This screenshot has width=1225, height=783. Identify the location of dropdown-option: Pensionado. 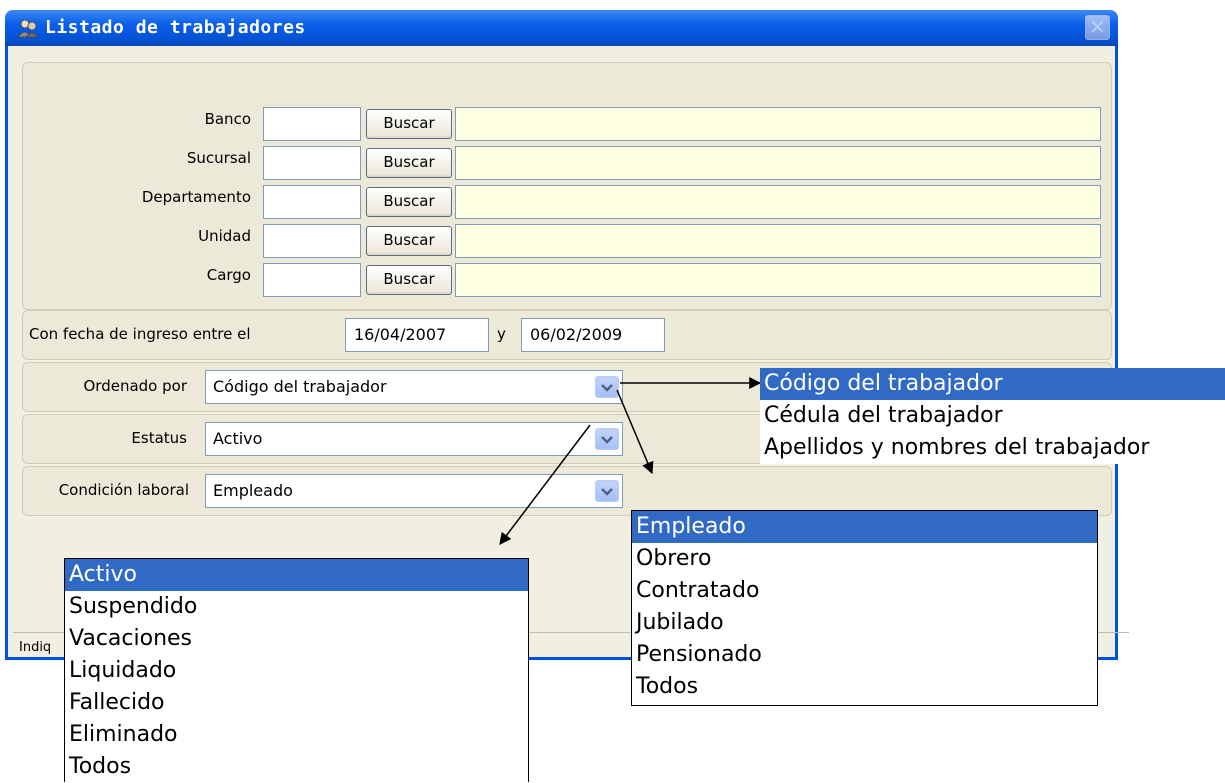
(864, 655).